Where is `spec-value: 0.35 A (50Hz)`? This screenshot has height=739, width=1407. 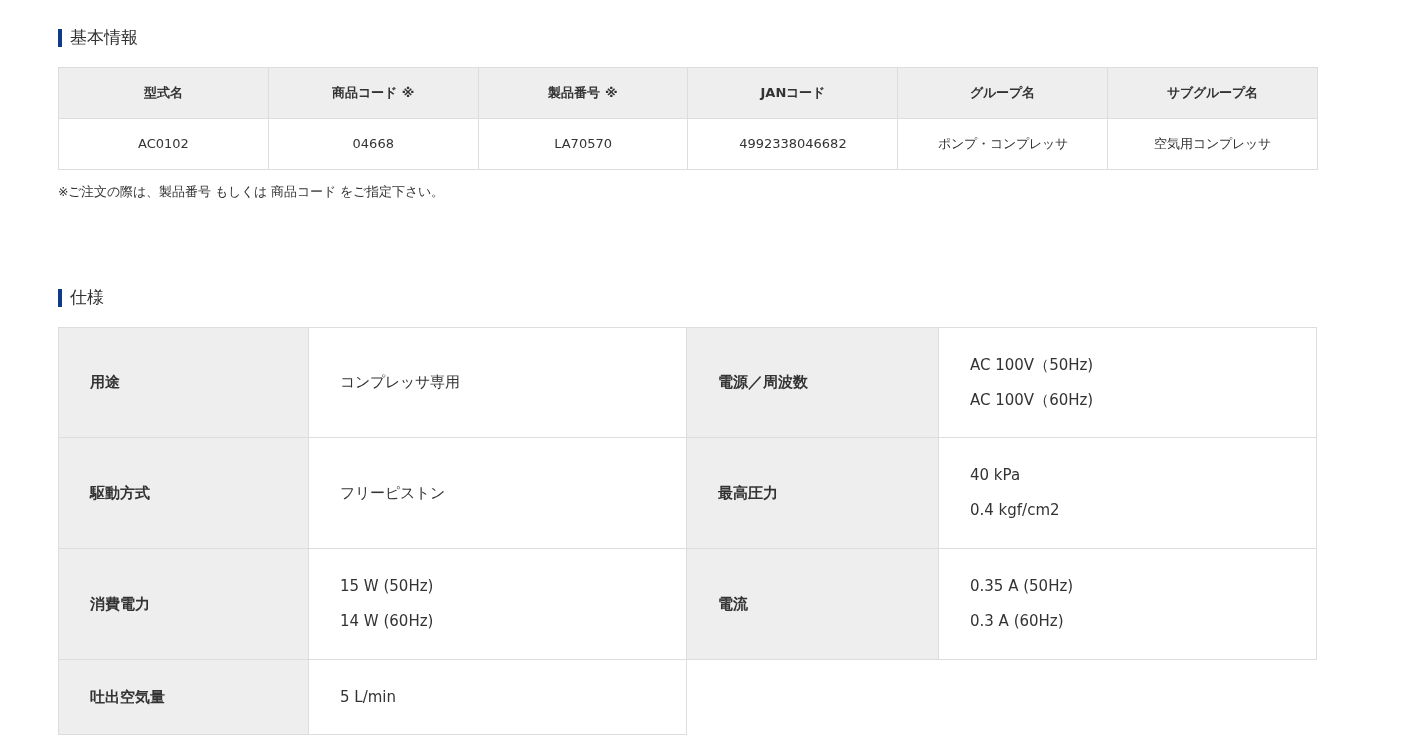
spec-value: 0.35 A (50Hz) is located at coordinates (1022, 587).